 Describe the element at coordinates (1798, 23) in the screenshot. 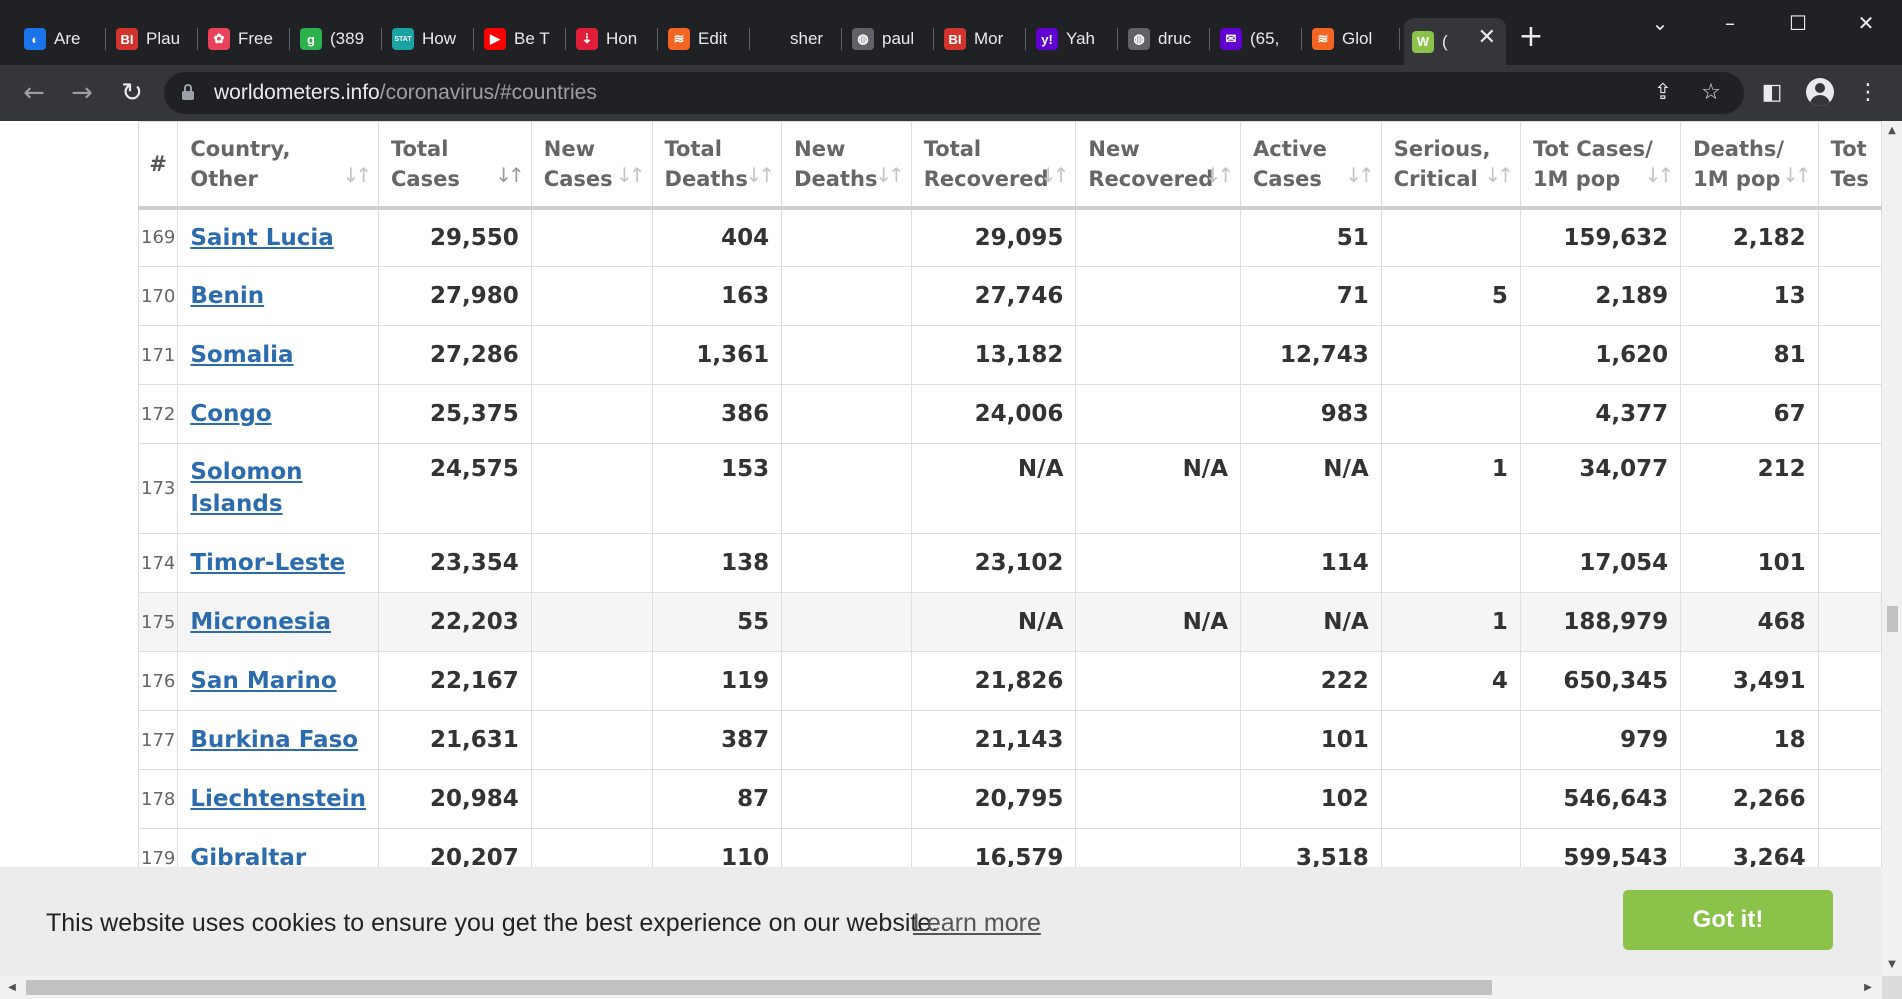

I see `maximize-window-icon: ☐` at that location.